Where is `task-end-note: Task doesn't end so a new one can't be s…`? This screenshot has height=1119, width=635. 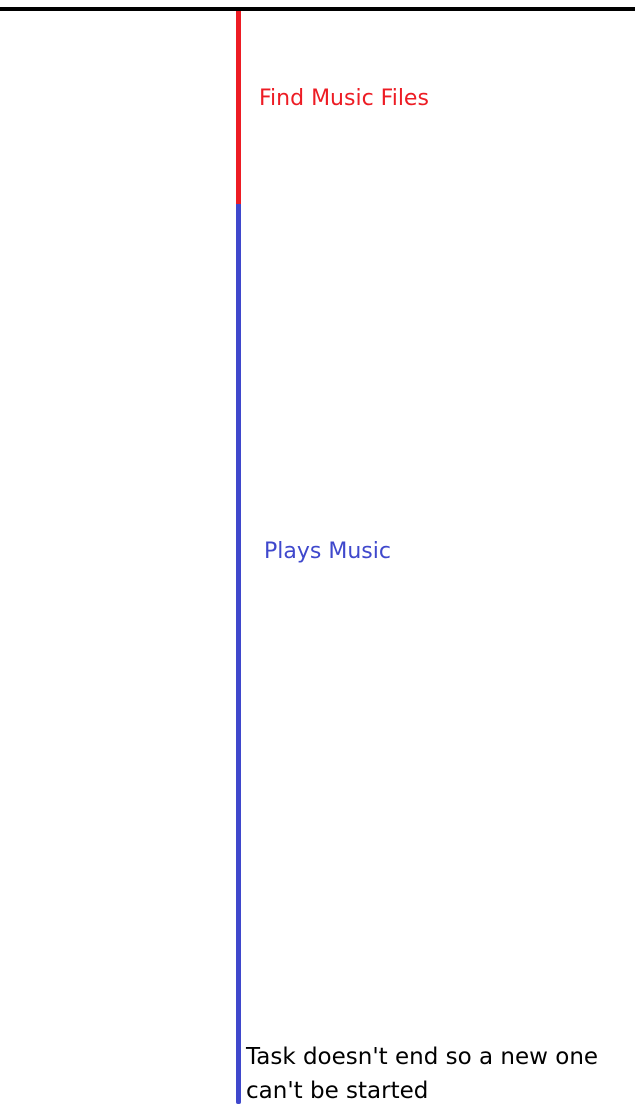 task-end-note: Task doesn't end so a new one can't be s… is located at coordinates (422, 1074).